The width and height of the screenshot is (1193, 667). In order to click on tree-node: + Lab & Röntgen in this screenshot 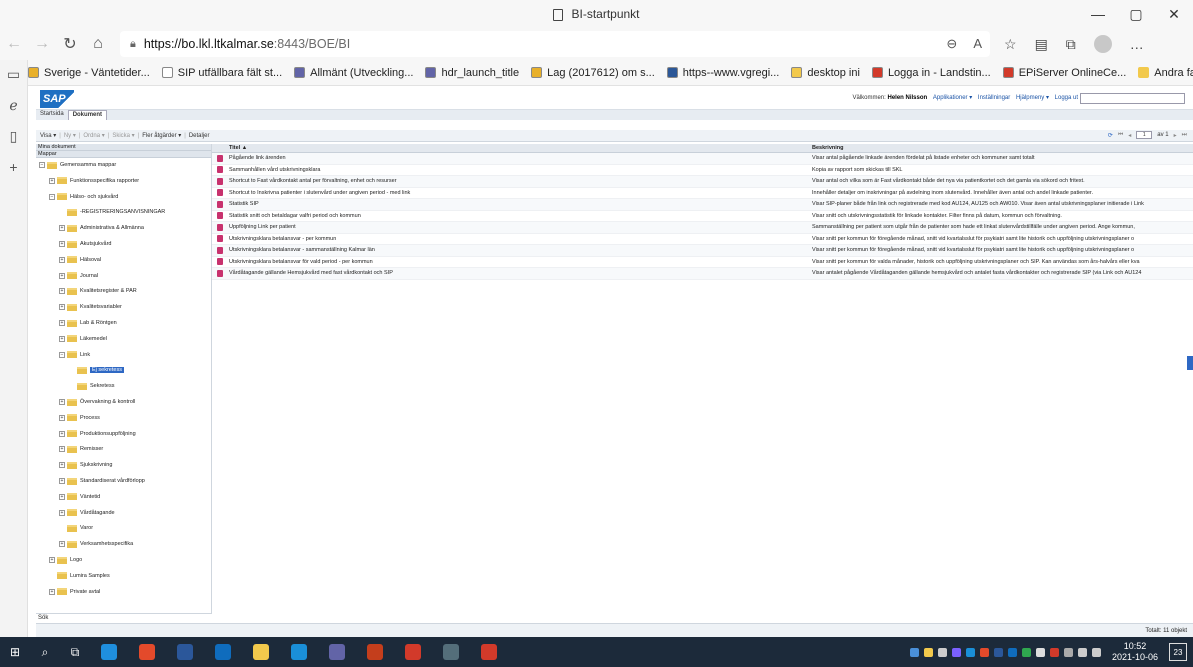, I will do `click(88, 323)`.